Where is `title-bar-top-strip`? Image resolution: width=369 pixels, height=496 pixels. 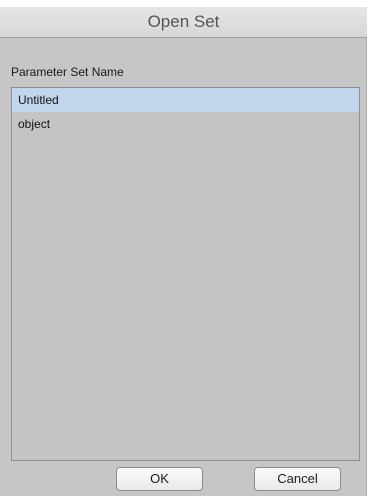
title-bar-top-strip is located at coordinates (183, 3).